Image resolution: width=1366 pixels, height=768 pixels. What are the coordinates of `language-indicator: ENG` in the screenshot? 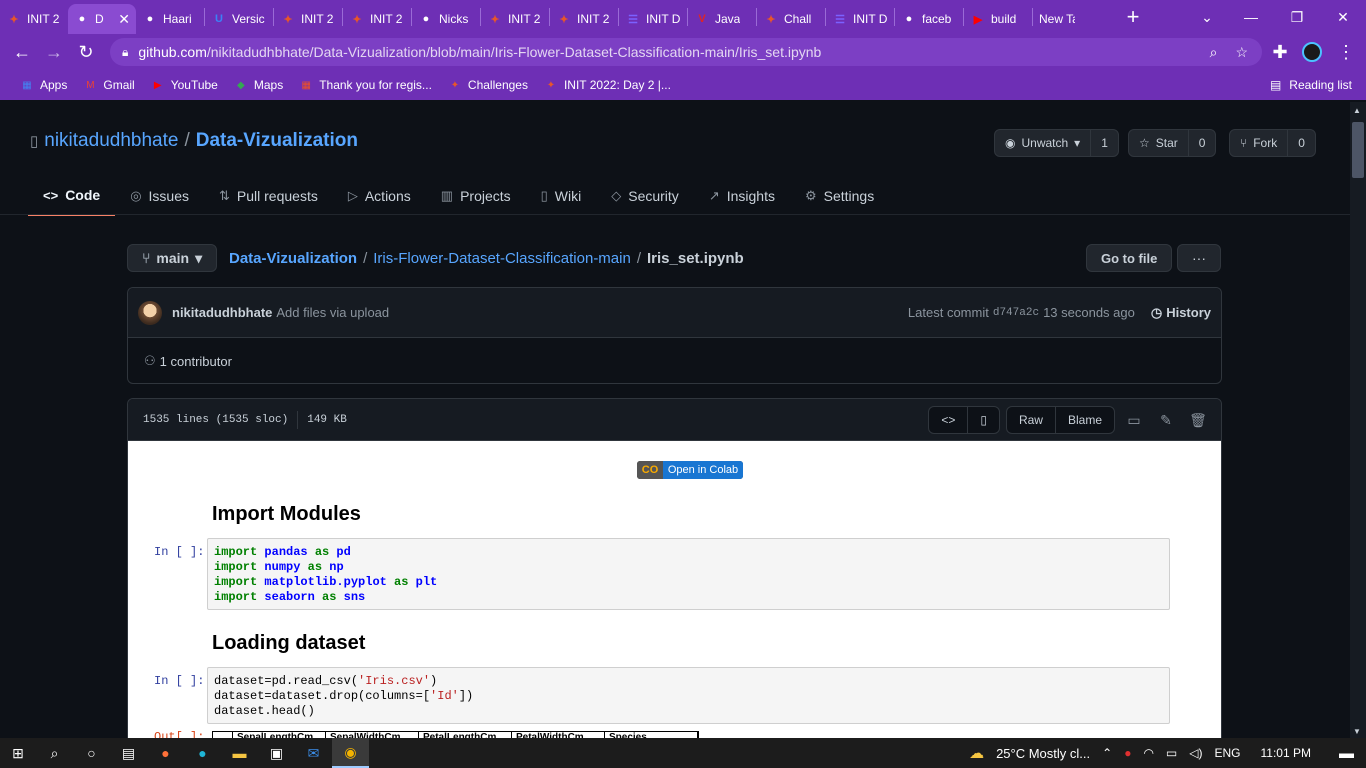 It's located at (1228, 753).